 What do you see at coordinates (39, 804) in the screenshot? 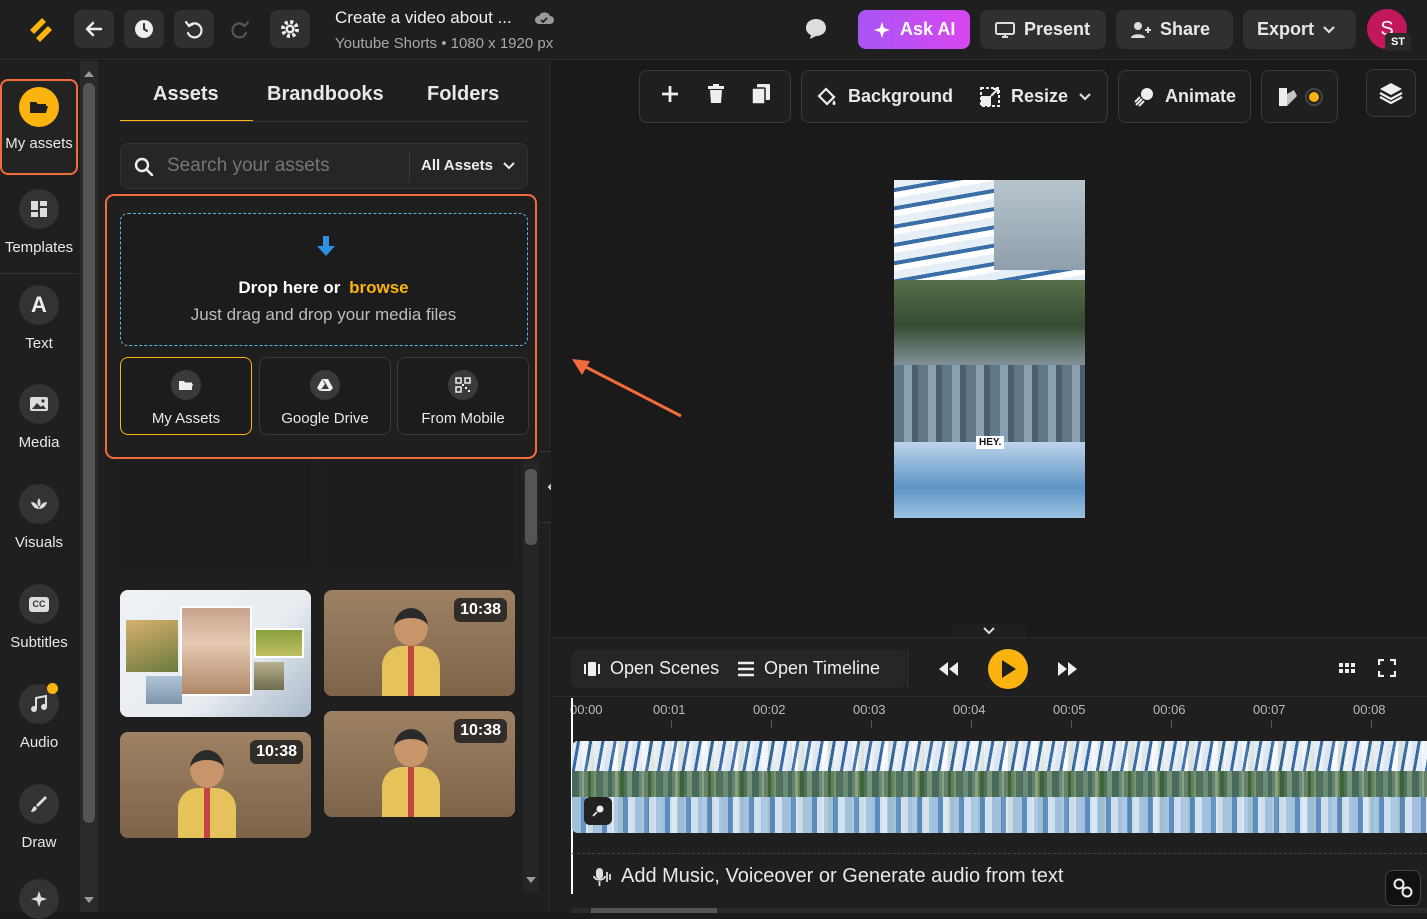
I see `brush-icon` at bounding box center [39, 804].